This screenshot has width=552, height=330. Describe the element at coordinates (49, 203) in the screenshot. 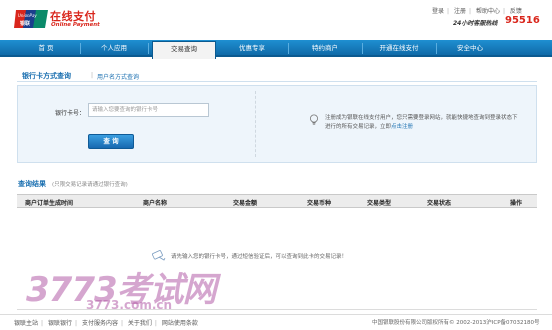

I see `column-header-order-time: 商户订单生成时间` at that location.